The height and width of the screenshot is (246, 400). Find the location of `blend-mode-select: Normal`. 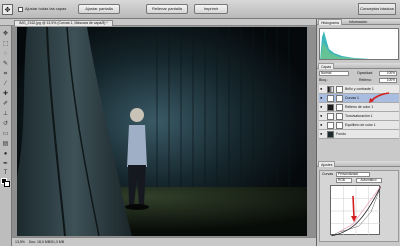

blend-mode-select: Normal is located at coordinates (334, 73).